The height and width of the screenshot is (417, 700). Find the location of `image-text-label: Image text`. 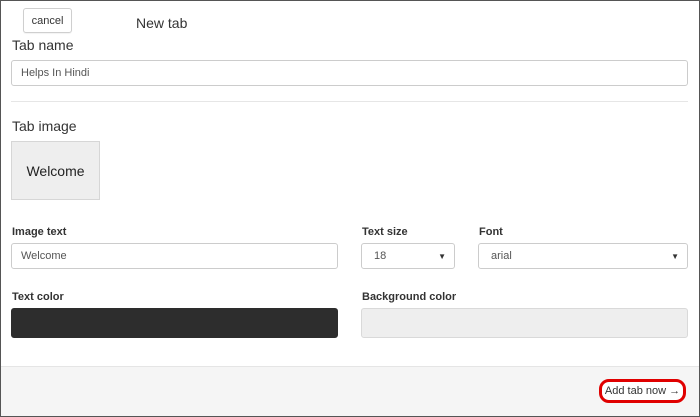

image-text-label: Image text is located at coordinates (39, 232).